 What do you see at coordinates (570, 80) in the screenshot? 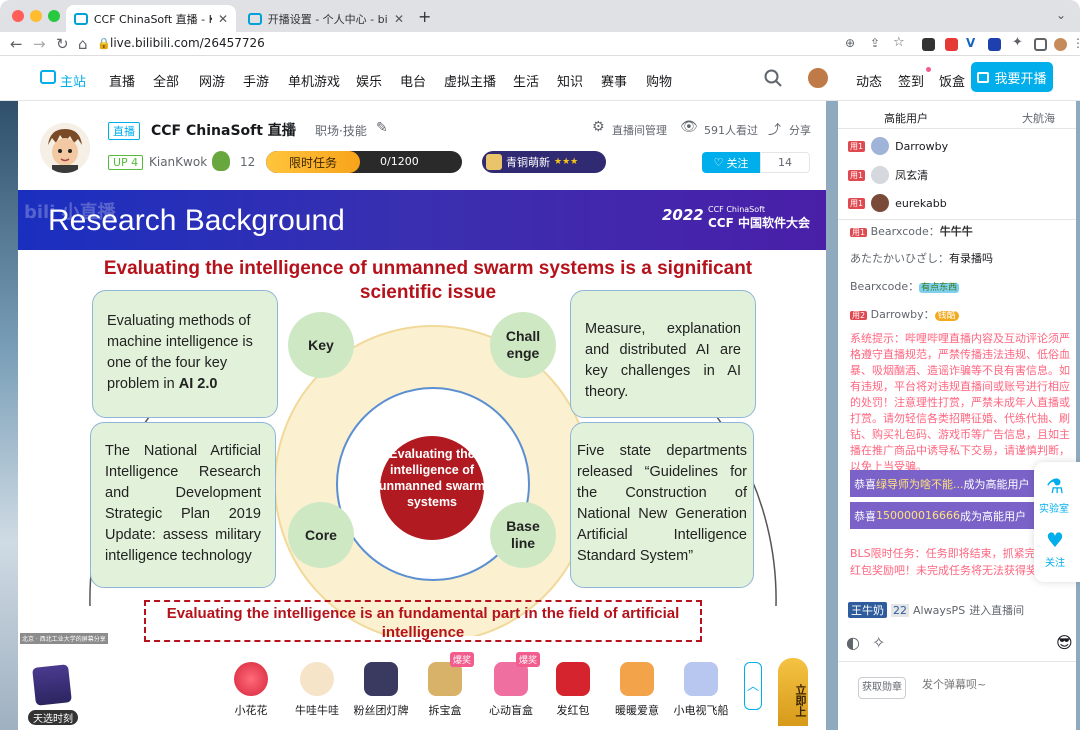
I see `nav-item-knowledge: 知识` at bounding box center [570, 80].